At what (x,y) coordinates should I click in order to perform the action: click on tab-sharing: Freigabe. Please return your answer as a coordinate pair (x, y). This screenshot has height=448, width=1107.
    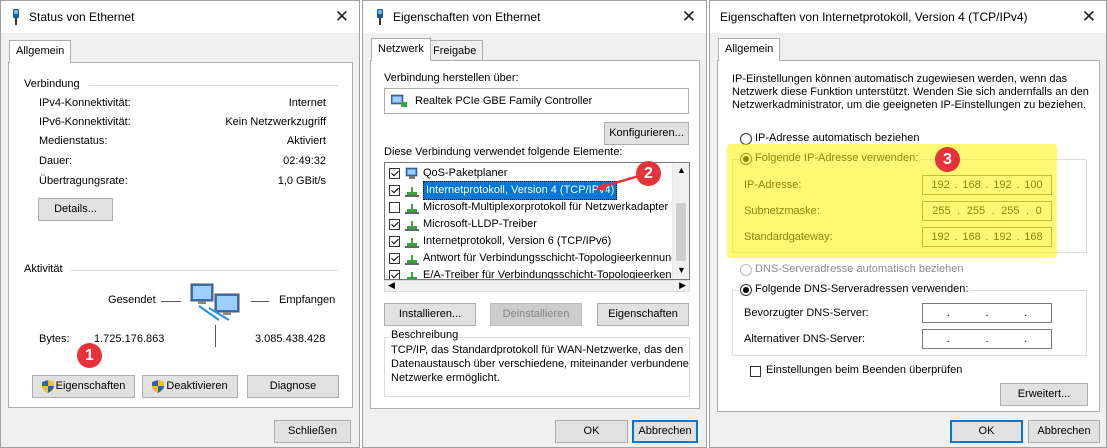
    Looking at the image, I should click on (455, 50).